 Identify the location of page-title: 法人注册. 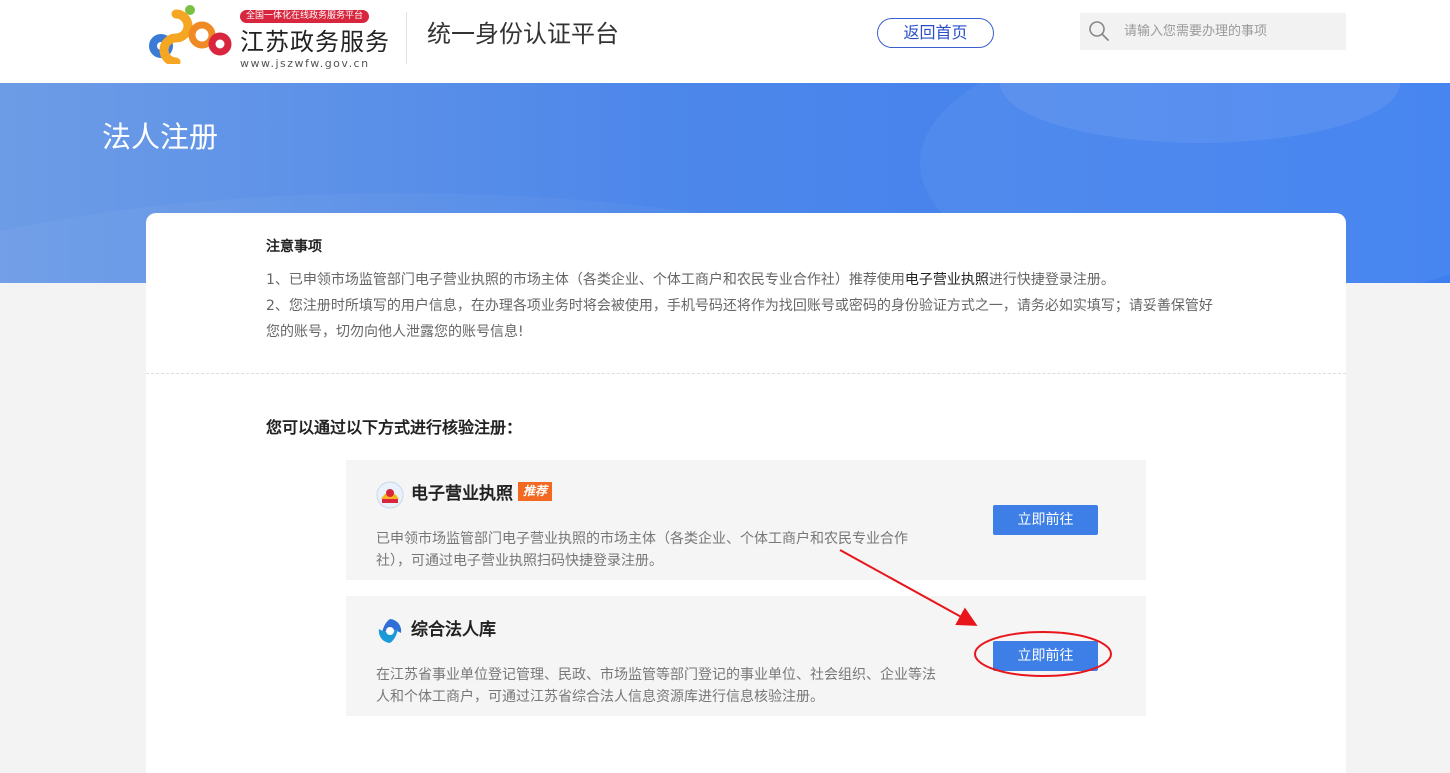
(160, 137).